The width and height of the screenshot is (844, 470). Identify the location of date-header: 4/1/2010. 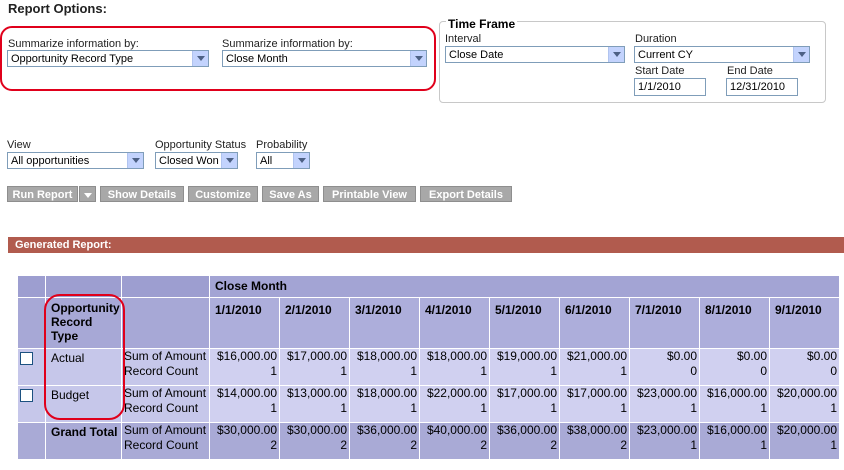
(455, 323).